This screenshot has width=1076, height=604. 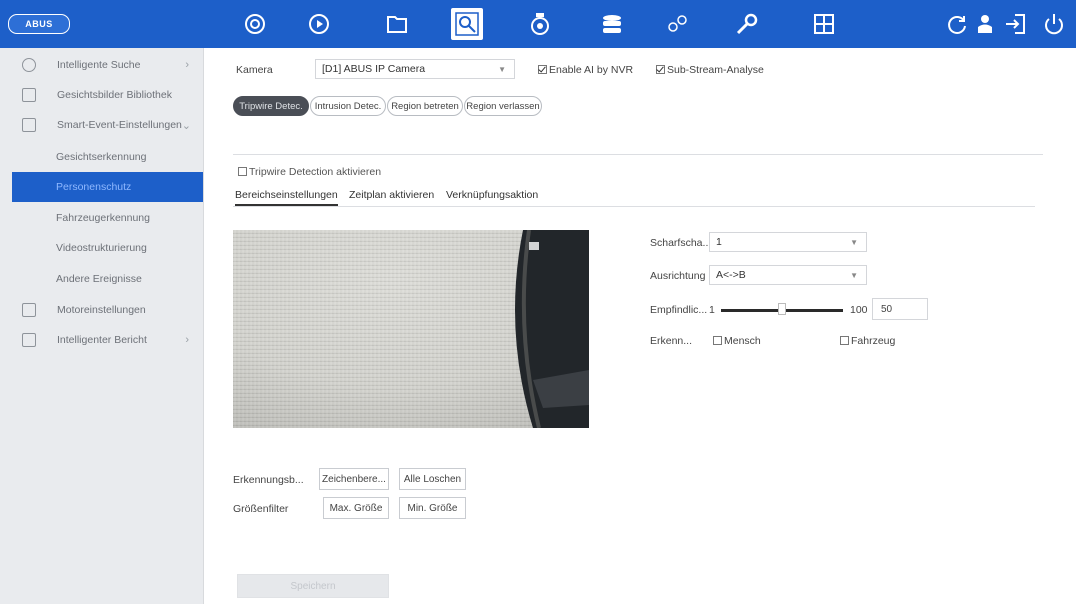 I want to click on top-navigation-bar: ABUS, so click(x=538, y=24).